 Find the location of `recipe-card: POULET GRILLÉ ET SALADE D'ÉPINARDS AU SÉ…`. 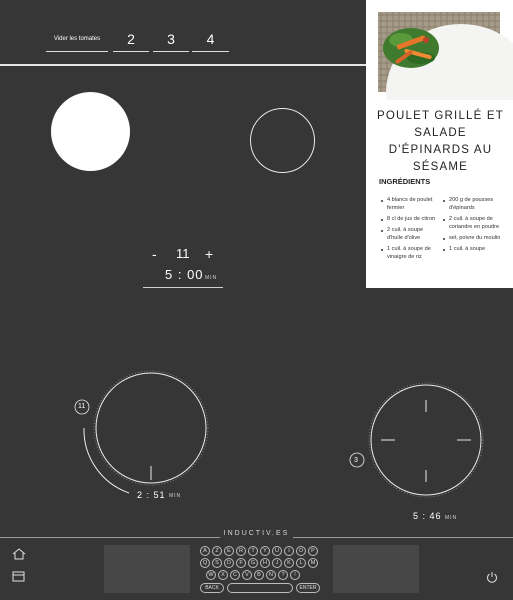

recipe-card: POULET GRILLÉ ET SALADE D'ÉPINARDS AU SÉ… is located at coordinates (439, 144).